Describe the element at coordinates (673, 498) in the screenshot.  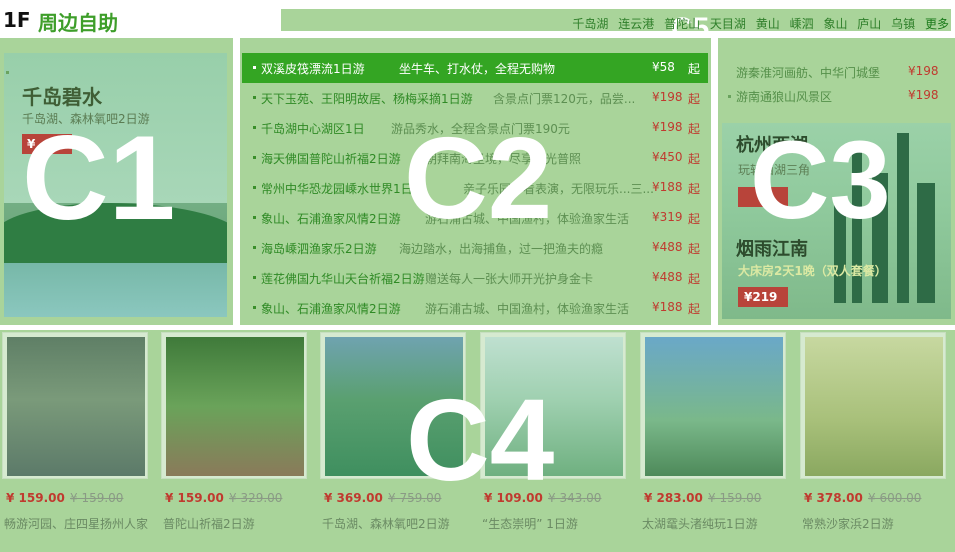
I see `tile-price: ¥ 283.00` at that location.